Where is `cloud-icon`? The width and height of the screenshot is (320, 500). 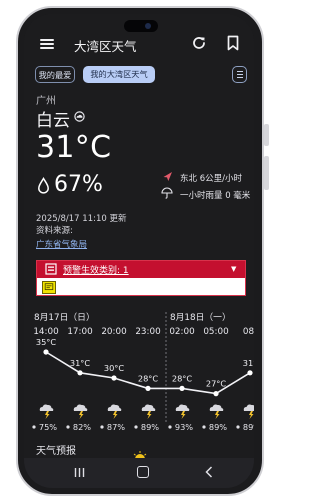 cloud-icon is located at coordinates (79, 116).